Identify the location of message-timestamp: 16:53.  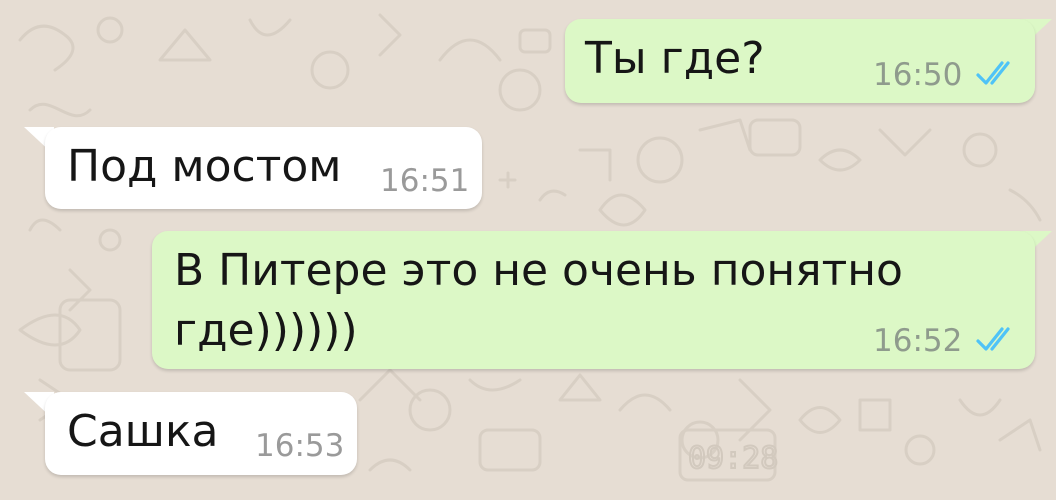
(300, 446).